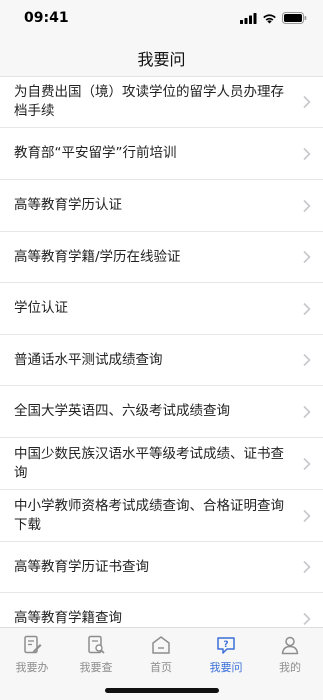 The image size is (323, 700). What do you see at coordinates (32, 667) in the screenshot?
I see `tab-label: 我要办` at bounding box center [32, 667].